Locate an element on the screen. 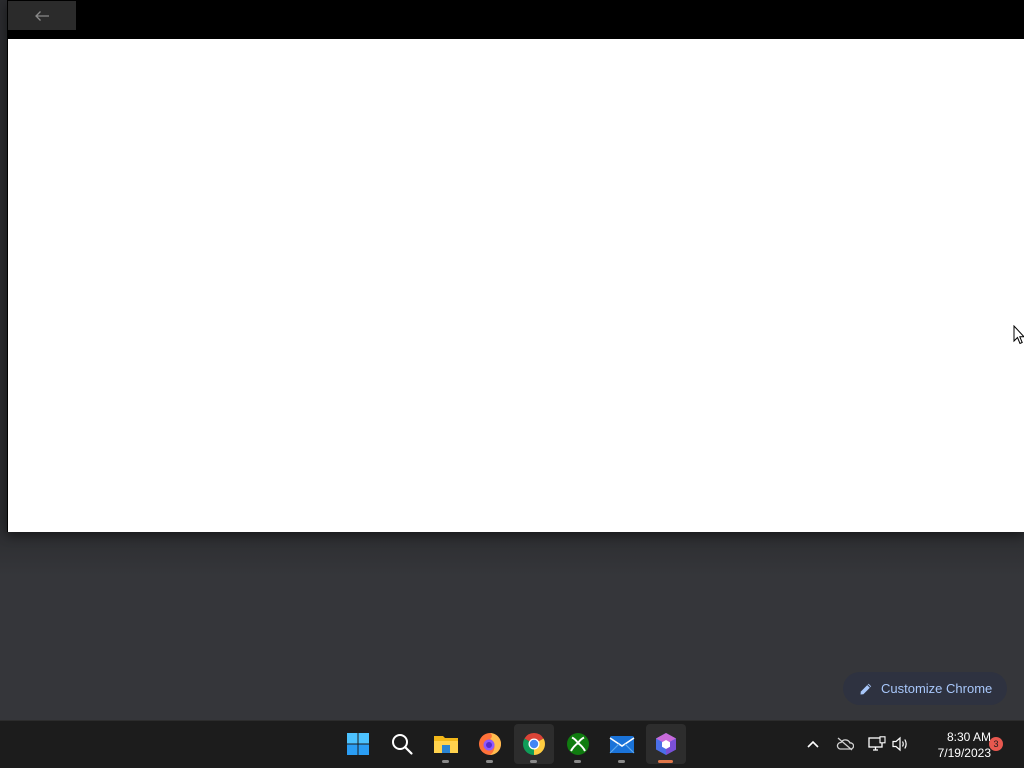 Image resolution: width=1024 pixels, height=768 pixels. network-icon is located at coordinates (877, 743).